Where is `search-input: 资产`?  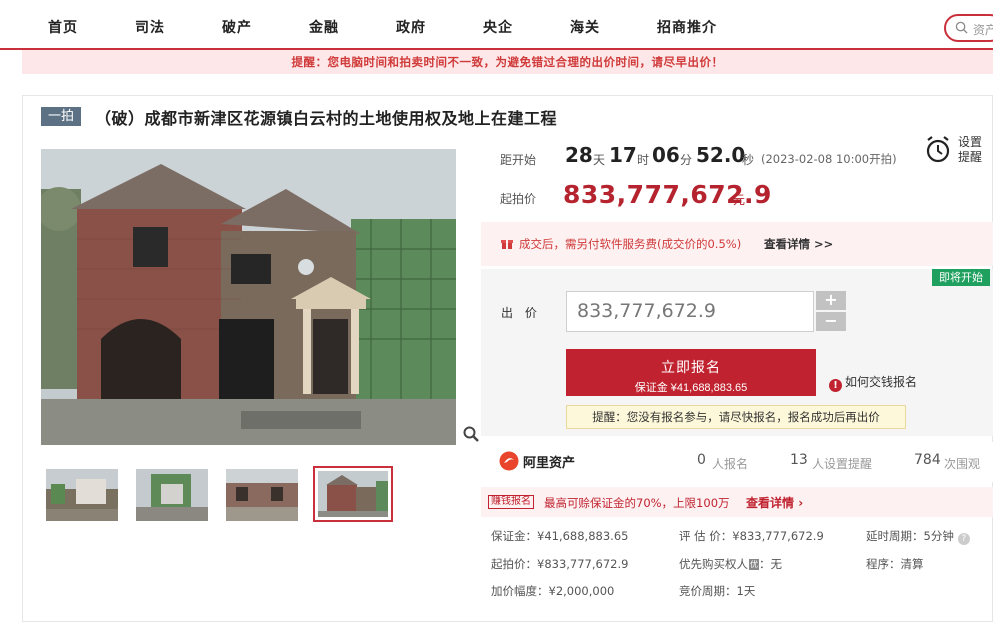 search-input: 资产 is located at coordinates (968, 28).